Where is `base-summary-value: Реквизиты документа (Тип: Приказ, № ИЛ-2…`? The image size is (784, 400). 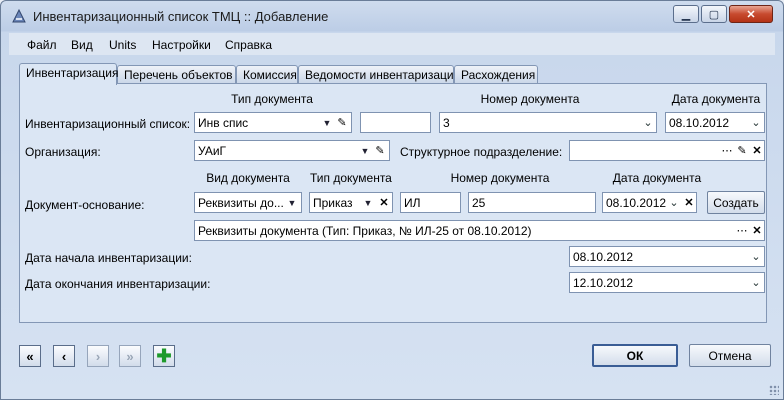 base-summary-value: Реквизиты документа (Тип: Приказ, № ИЛ-2… is located at coordinates (365, 231).